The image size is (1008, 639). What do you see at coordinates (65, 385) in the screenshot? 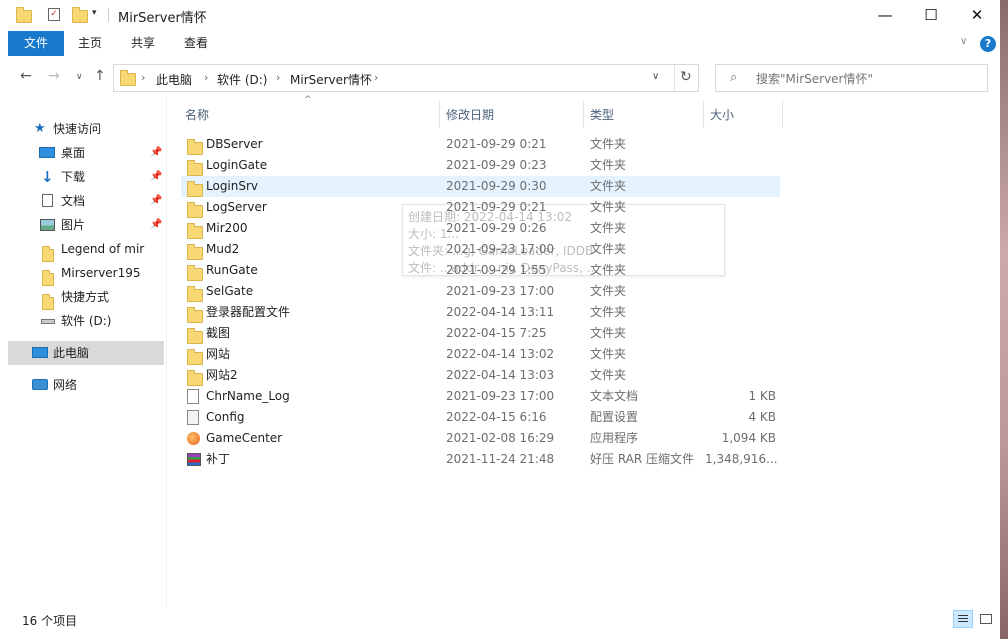
I see `nav-label: 网络` at bounding box center [65, 385].